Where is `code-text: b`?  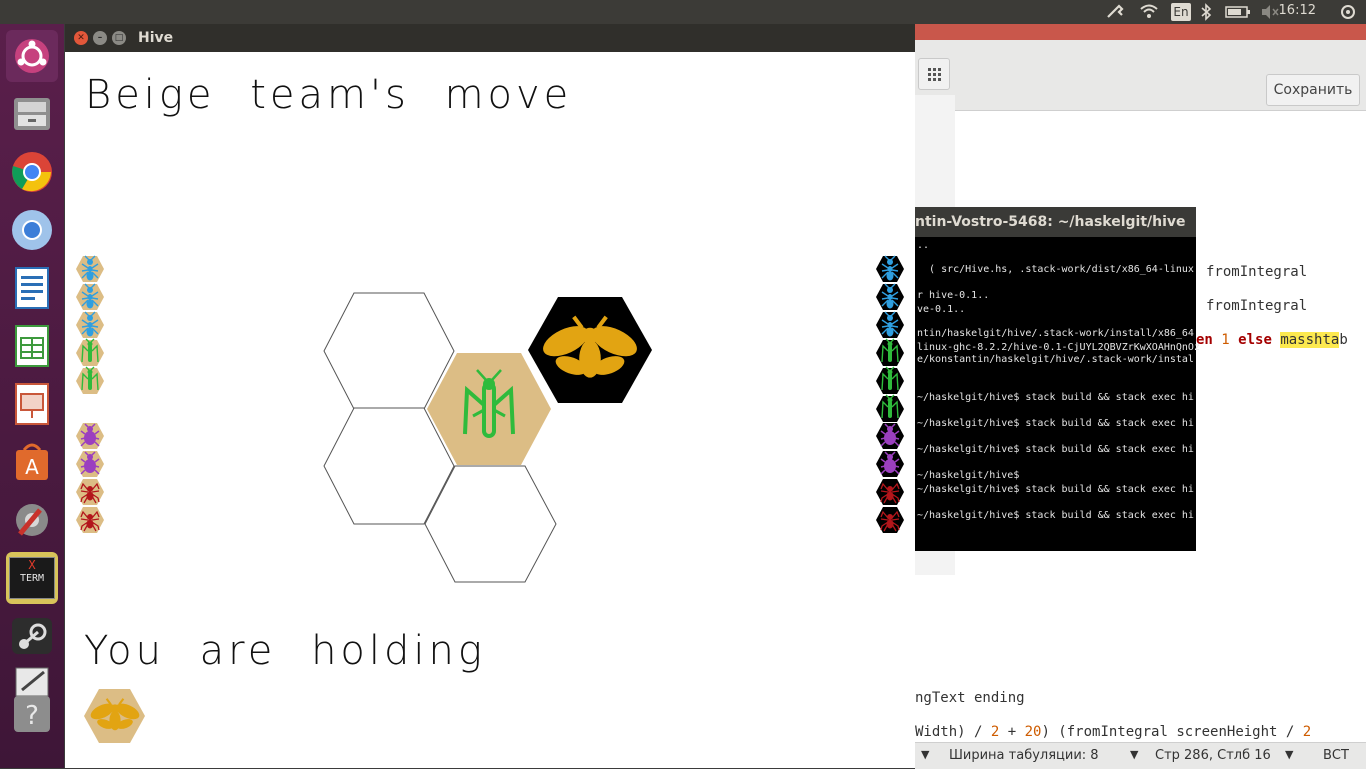 code-text: b is located at coordinates (1343, 340).